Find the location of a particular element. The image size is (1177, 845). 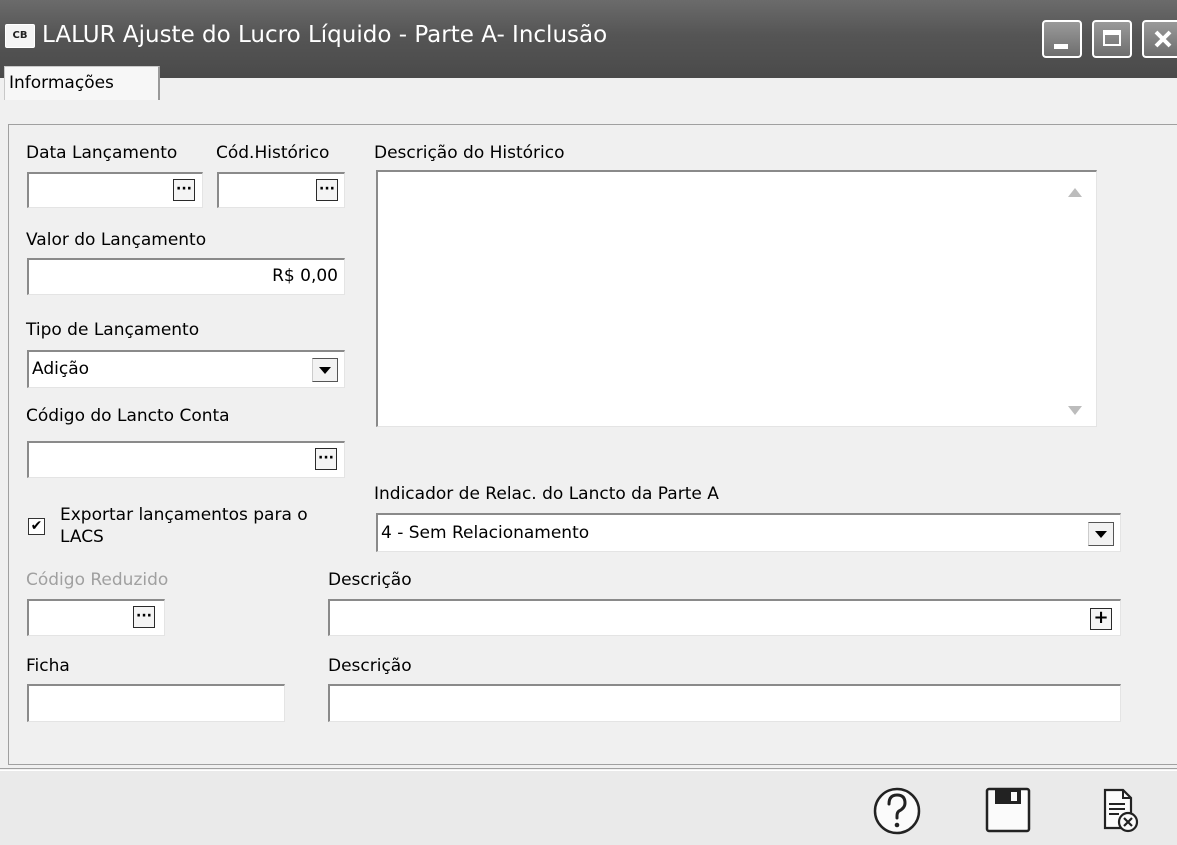

close-icon is located at coordinates (1163, 39).